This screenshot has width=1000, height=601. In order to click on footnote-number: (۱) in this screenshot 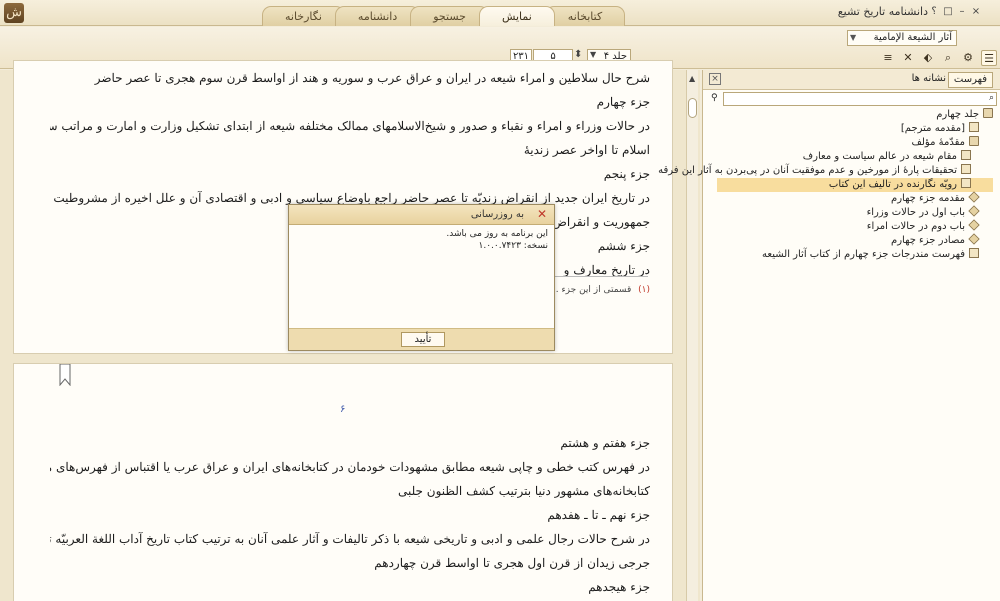, I will do `click(644, 290)`.